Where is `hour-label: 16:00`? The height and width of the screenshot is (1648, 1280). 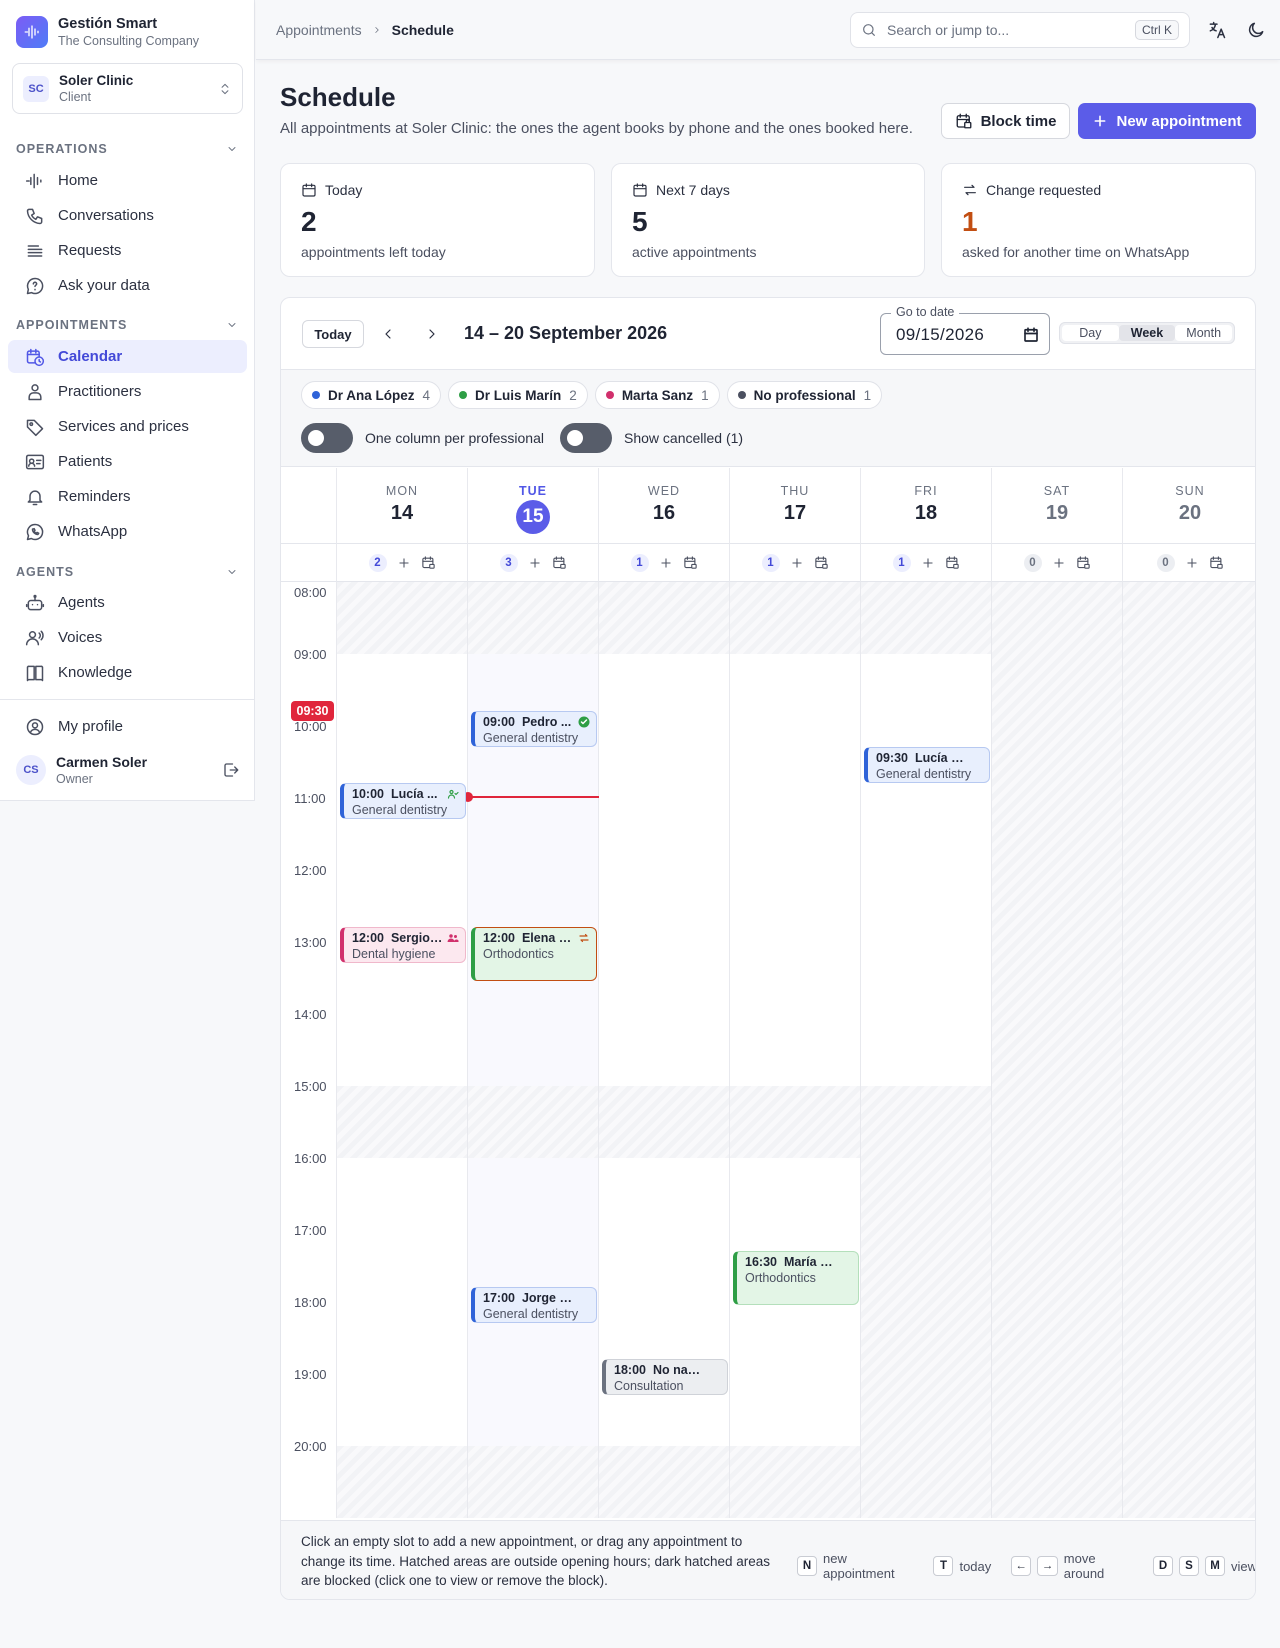
hour-label: 16:00 is located at coordinates (310, 1158).